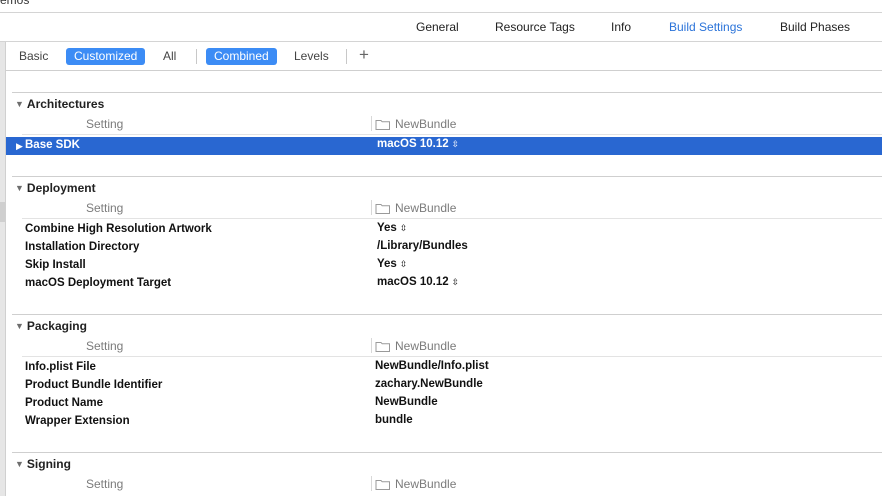  I want to click on setting-name: macOS Deployment Target, so click(98, 283).